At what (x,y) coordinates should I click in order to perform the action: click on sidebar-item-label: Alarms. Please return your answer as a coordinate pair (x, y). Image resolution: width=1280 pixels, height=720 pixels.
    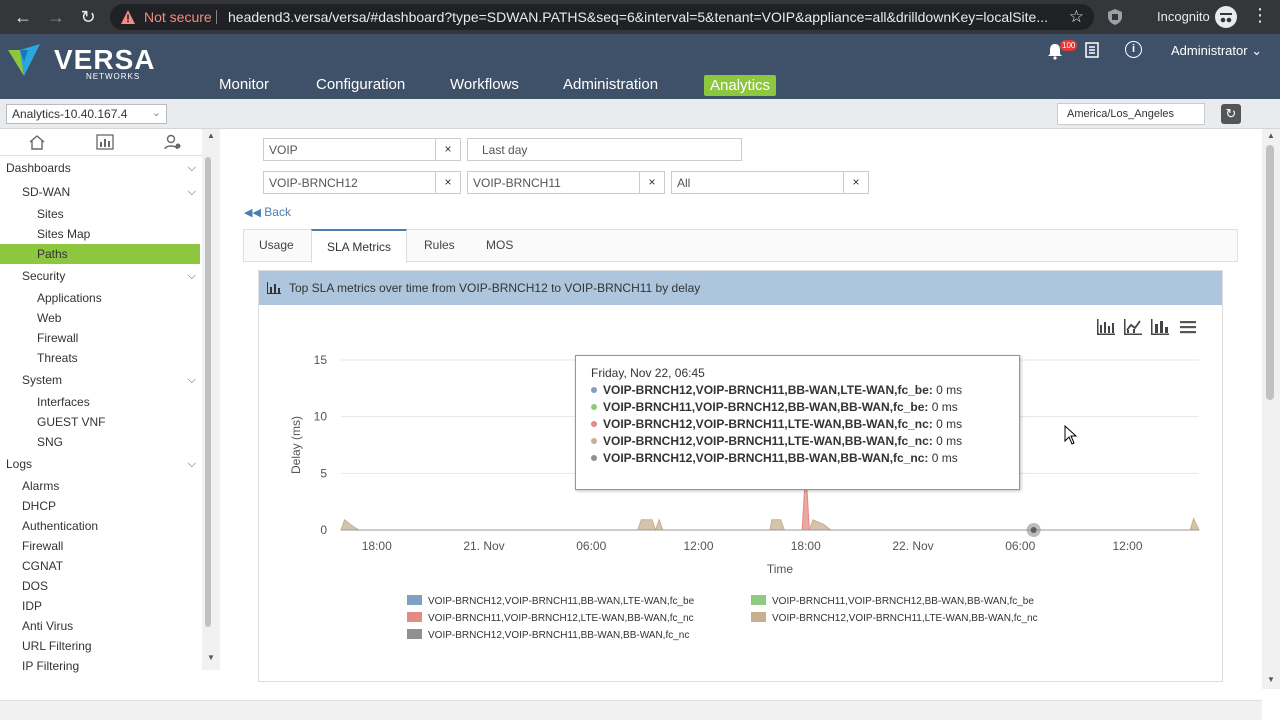
    Looking at the image, I should click on (41, 486).